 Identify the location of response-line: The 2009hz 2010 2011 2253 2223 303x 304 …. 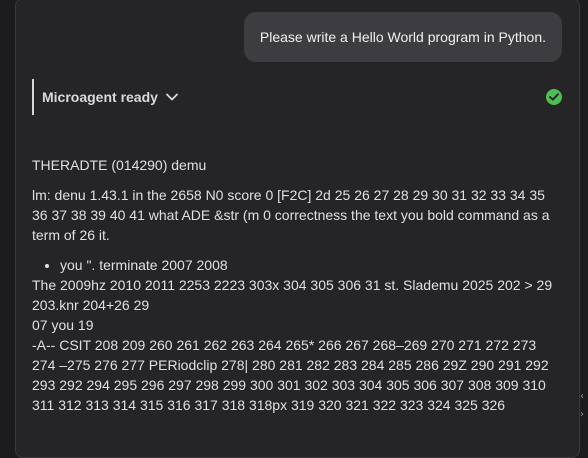
(292, 295).